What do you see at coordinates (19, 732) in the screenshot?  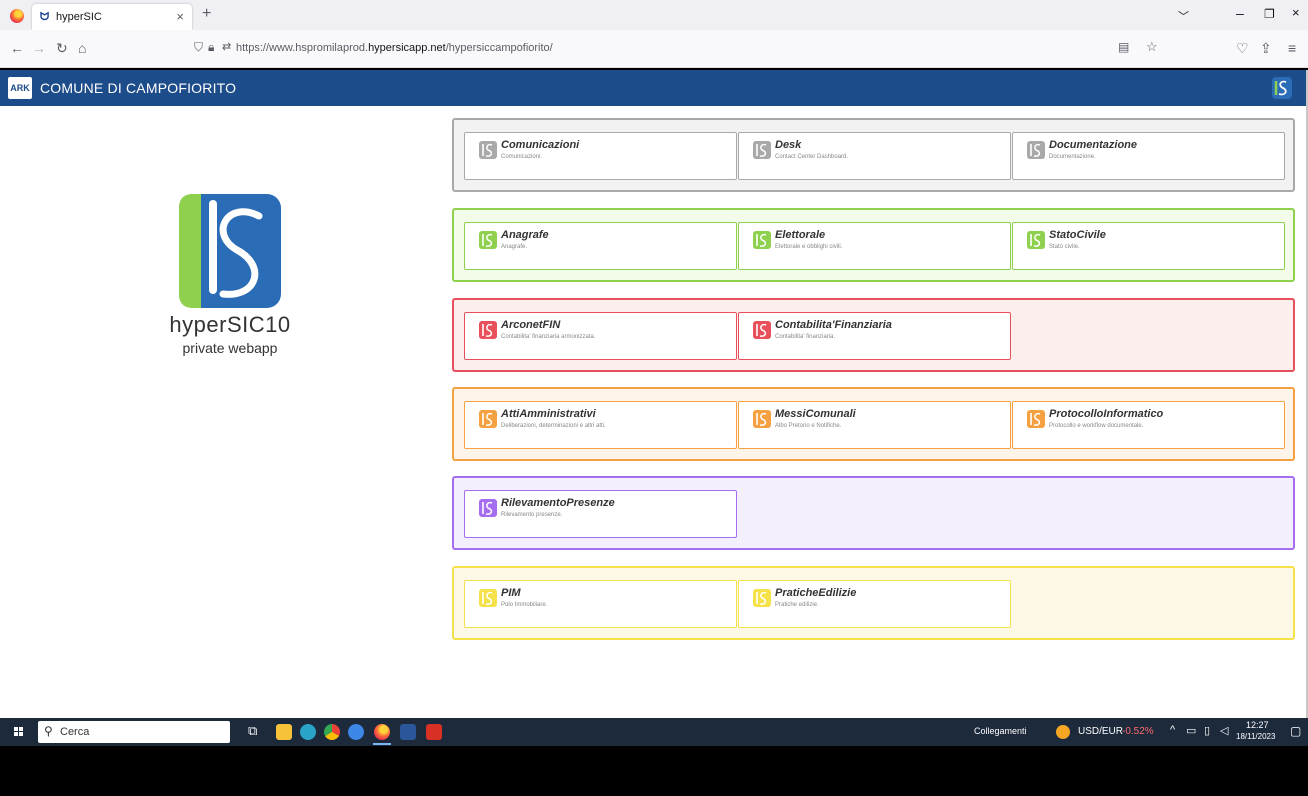 I see `windows-start-icon` at bounding box center [19, 732].